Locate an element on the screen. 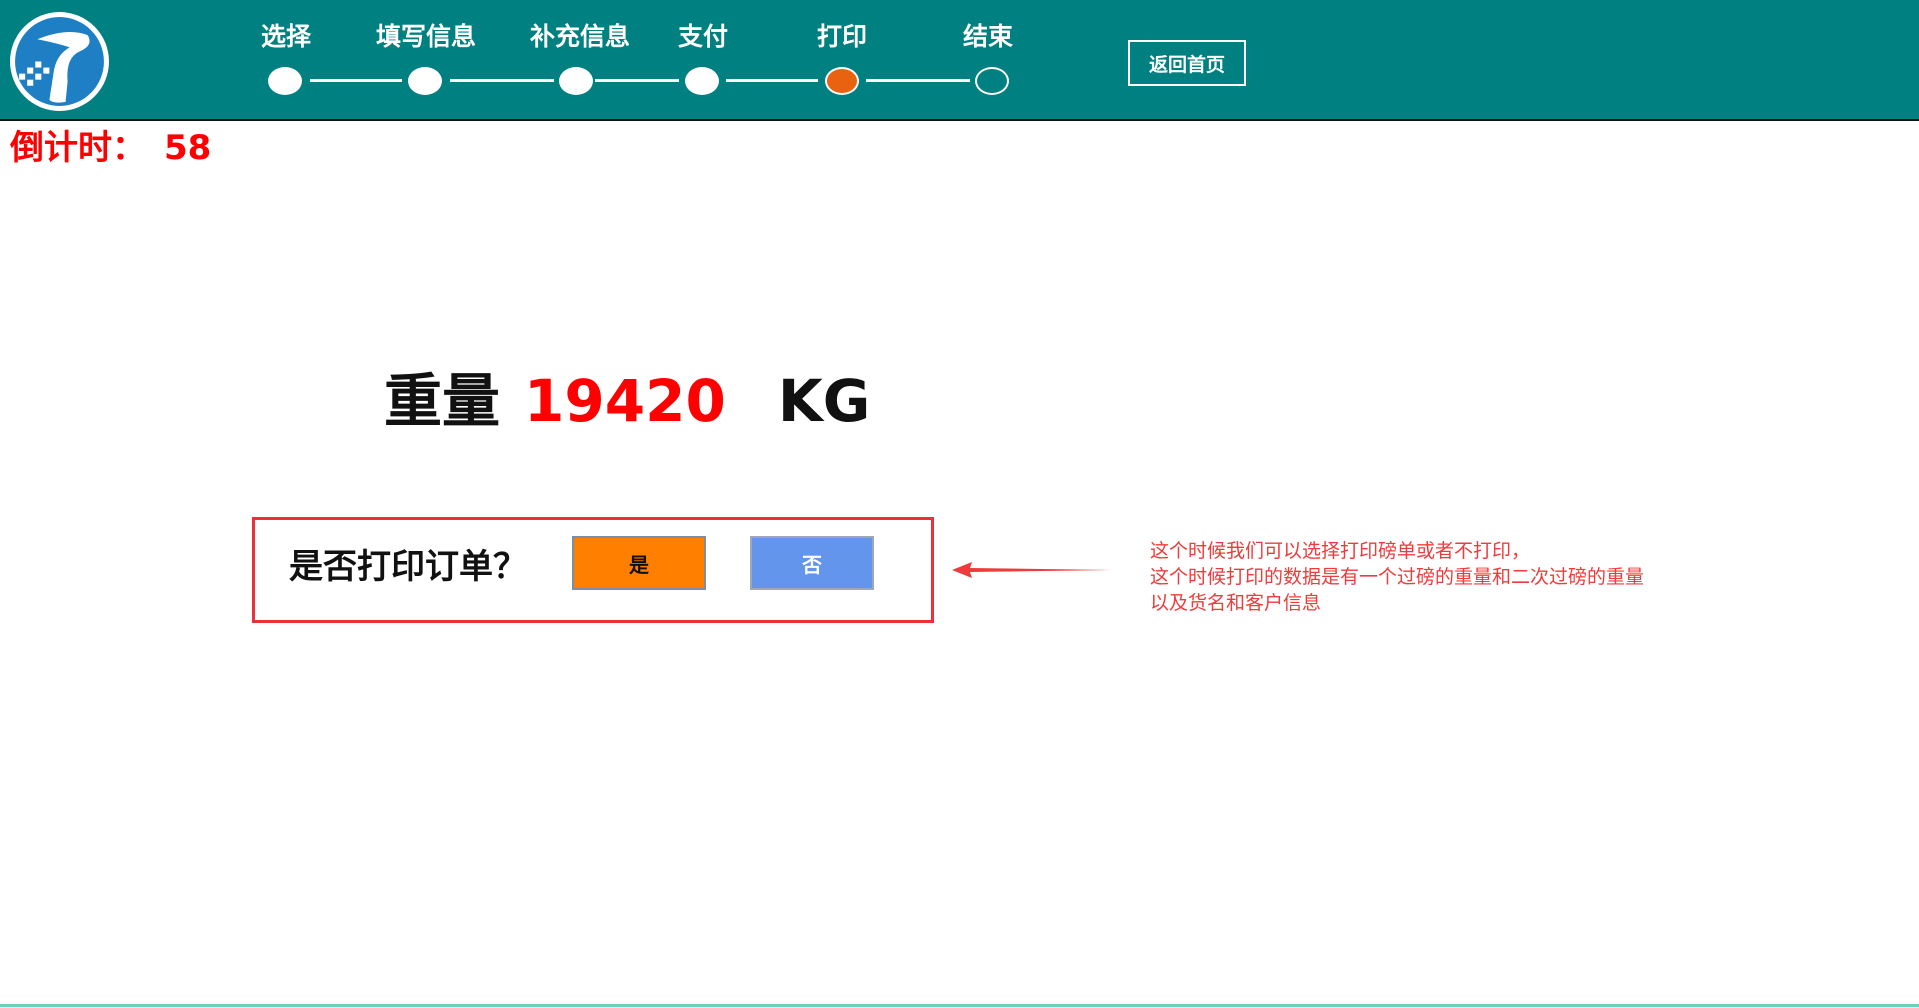 The height and width of the screenshot is (1008, 1919). app-logo-icon is located at coordinates (59, 61).